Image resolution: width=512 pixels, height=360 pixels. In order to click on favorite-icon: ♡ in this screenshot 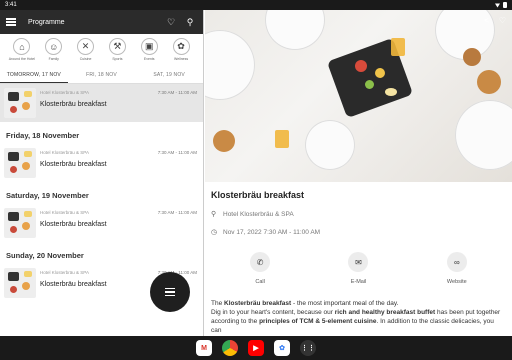, I will do `click(502, 20)`.